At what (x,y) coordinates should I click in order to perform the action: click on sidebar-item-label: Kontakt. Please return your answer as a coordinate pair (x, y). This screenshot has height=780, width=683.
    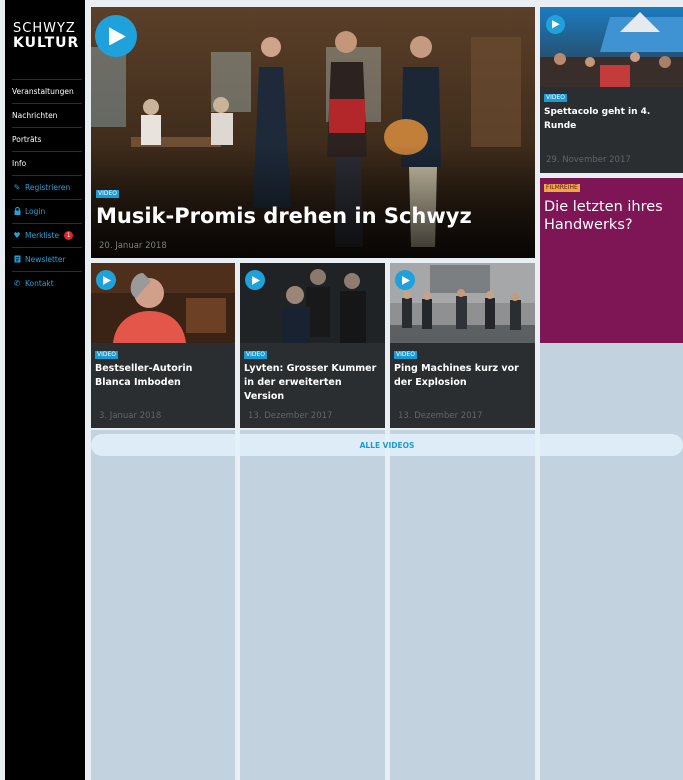
    Looking at the image, I should click on (39, 283).